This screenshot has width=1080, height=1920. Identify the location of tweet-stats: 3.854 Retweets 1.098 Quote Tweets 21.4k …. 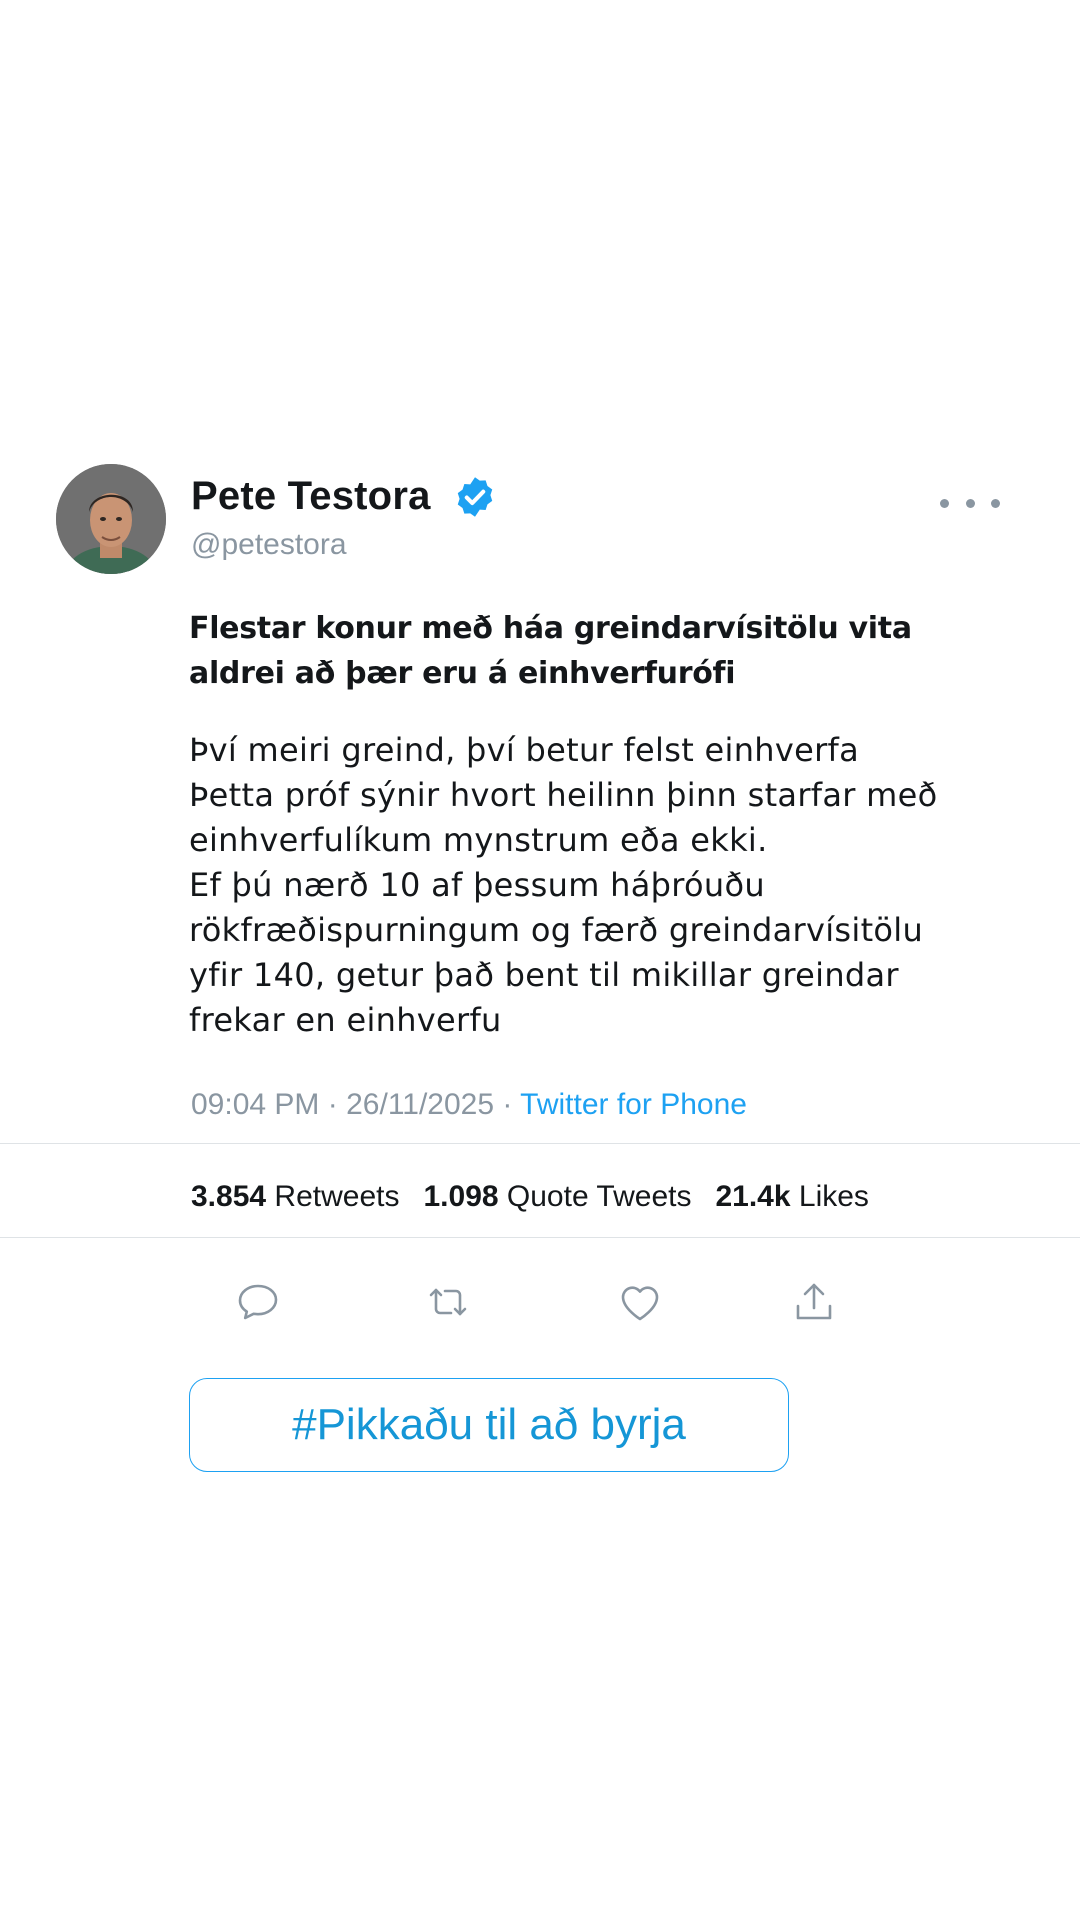
(542, 1197).